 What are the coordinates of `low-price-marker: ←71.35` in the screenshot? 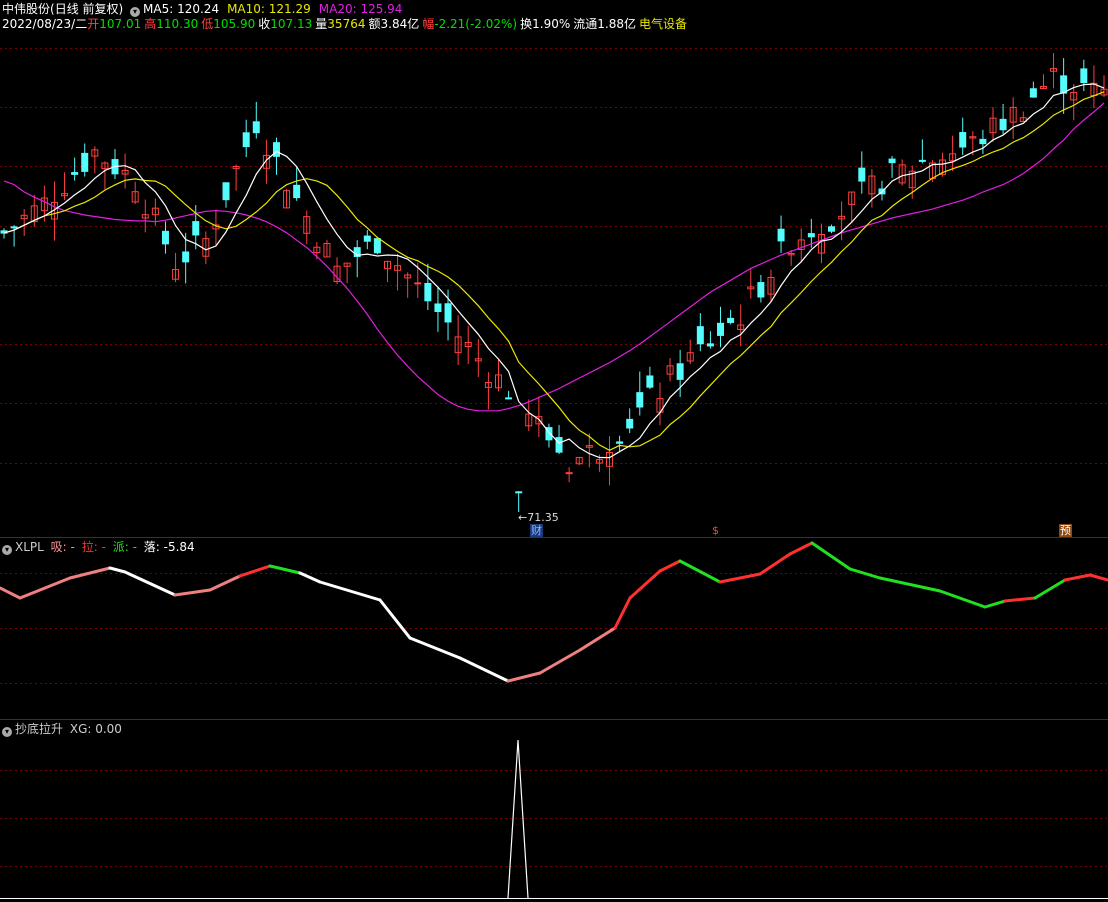 It's located at (538, 517).